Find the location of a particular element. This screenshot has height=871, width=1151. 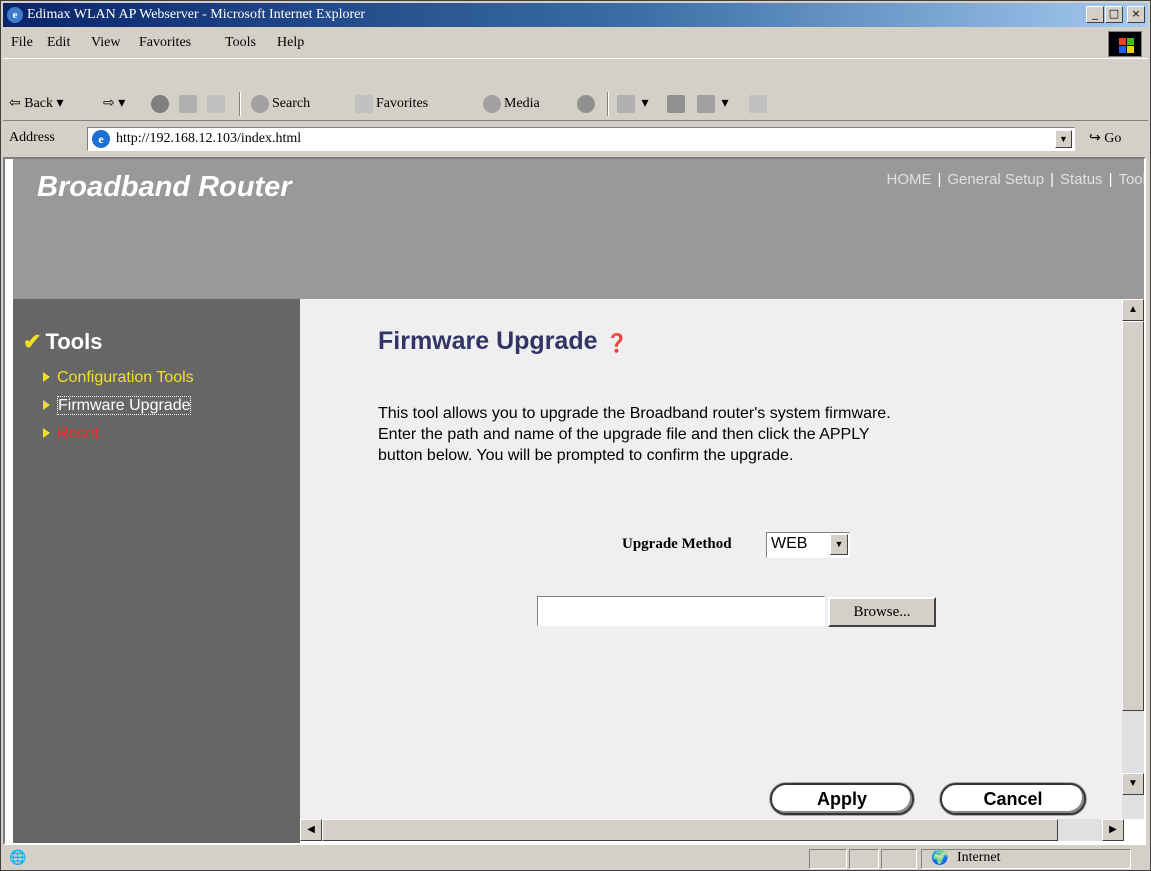

page-title-text: Firmware Upgrade is located at coordinates (488, 341).